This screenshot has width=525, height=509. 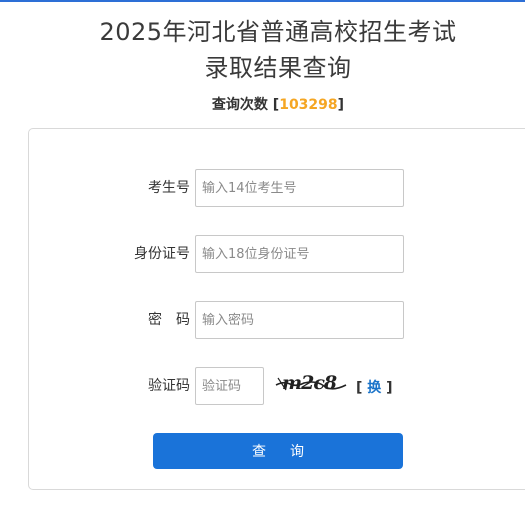 What do you see at coordinates (359, 388) in the screenshot?
I see `refresh-open-bracket: [` at bounding box center [359, 388].